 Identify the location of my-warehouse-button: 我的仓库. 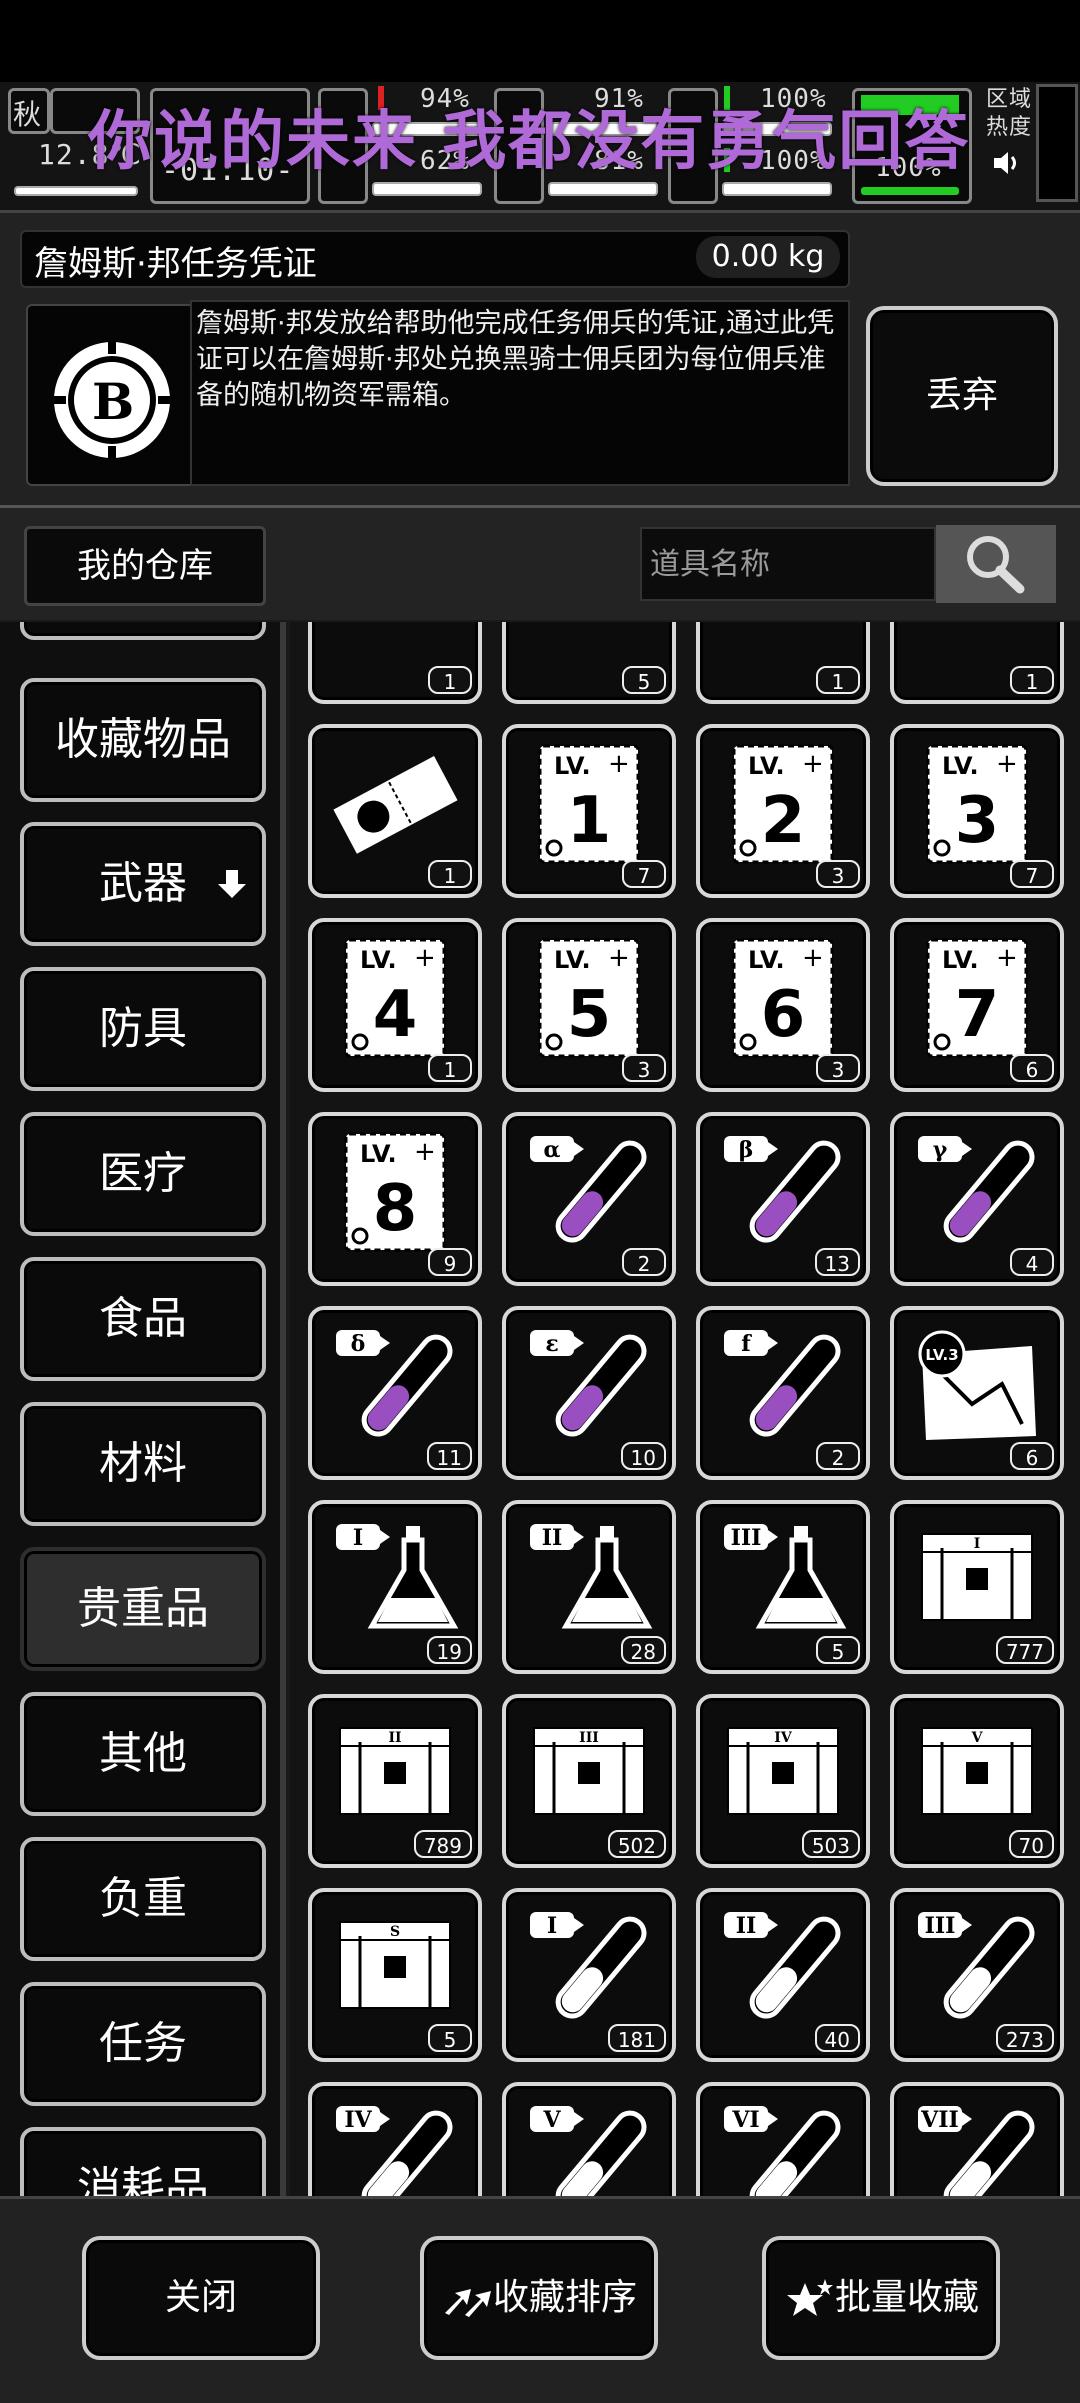
(145, 566).